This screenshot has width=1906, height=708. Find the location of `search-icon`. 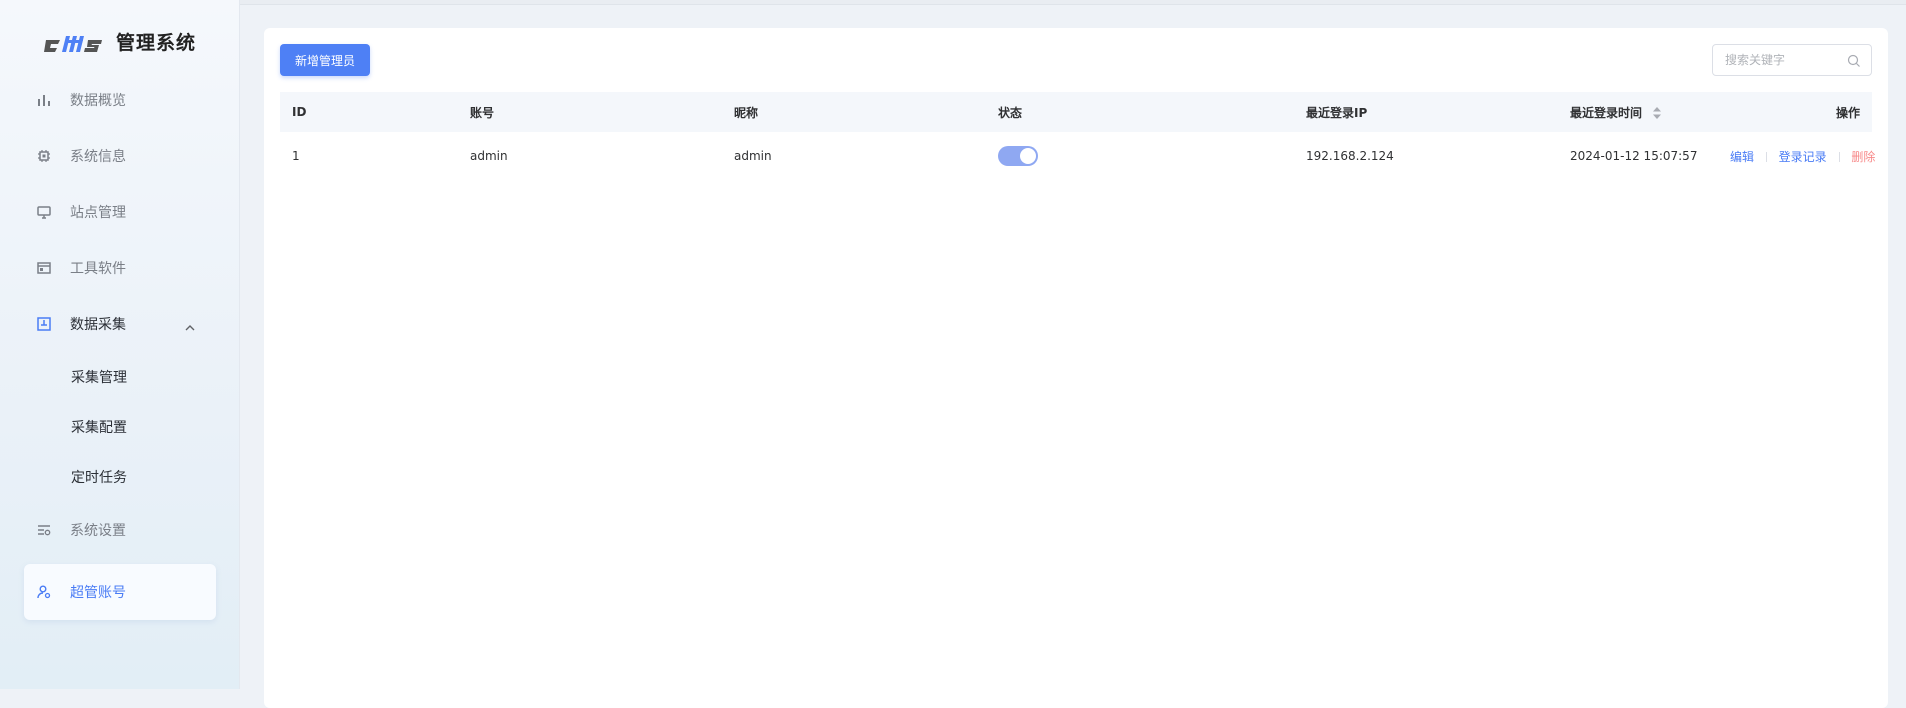

search-icon is located at coordinates (1854, 60).